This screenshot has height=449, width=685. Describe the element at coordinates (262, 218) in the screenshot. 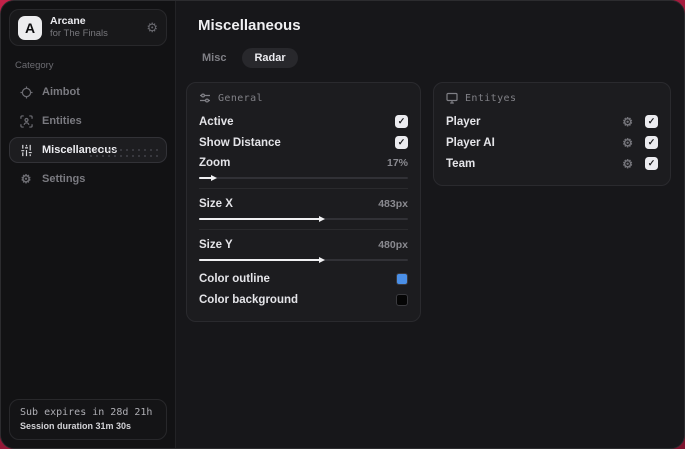

I see `size-x-slider-thumb` at that location.